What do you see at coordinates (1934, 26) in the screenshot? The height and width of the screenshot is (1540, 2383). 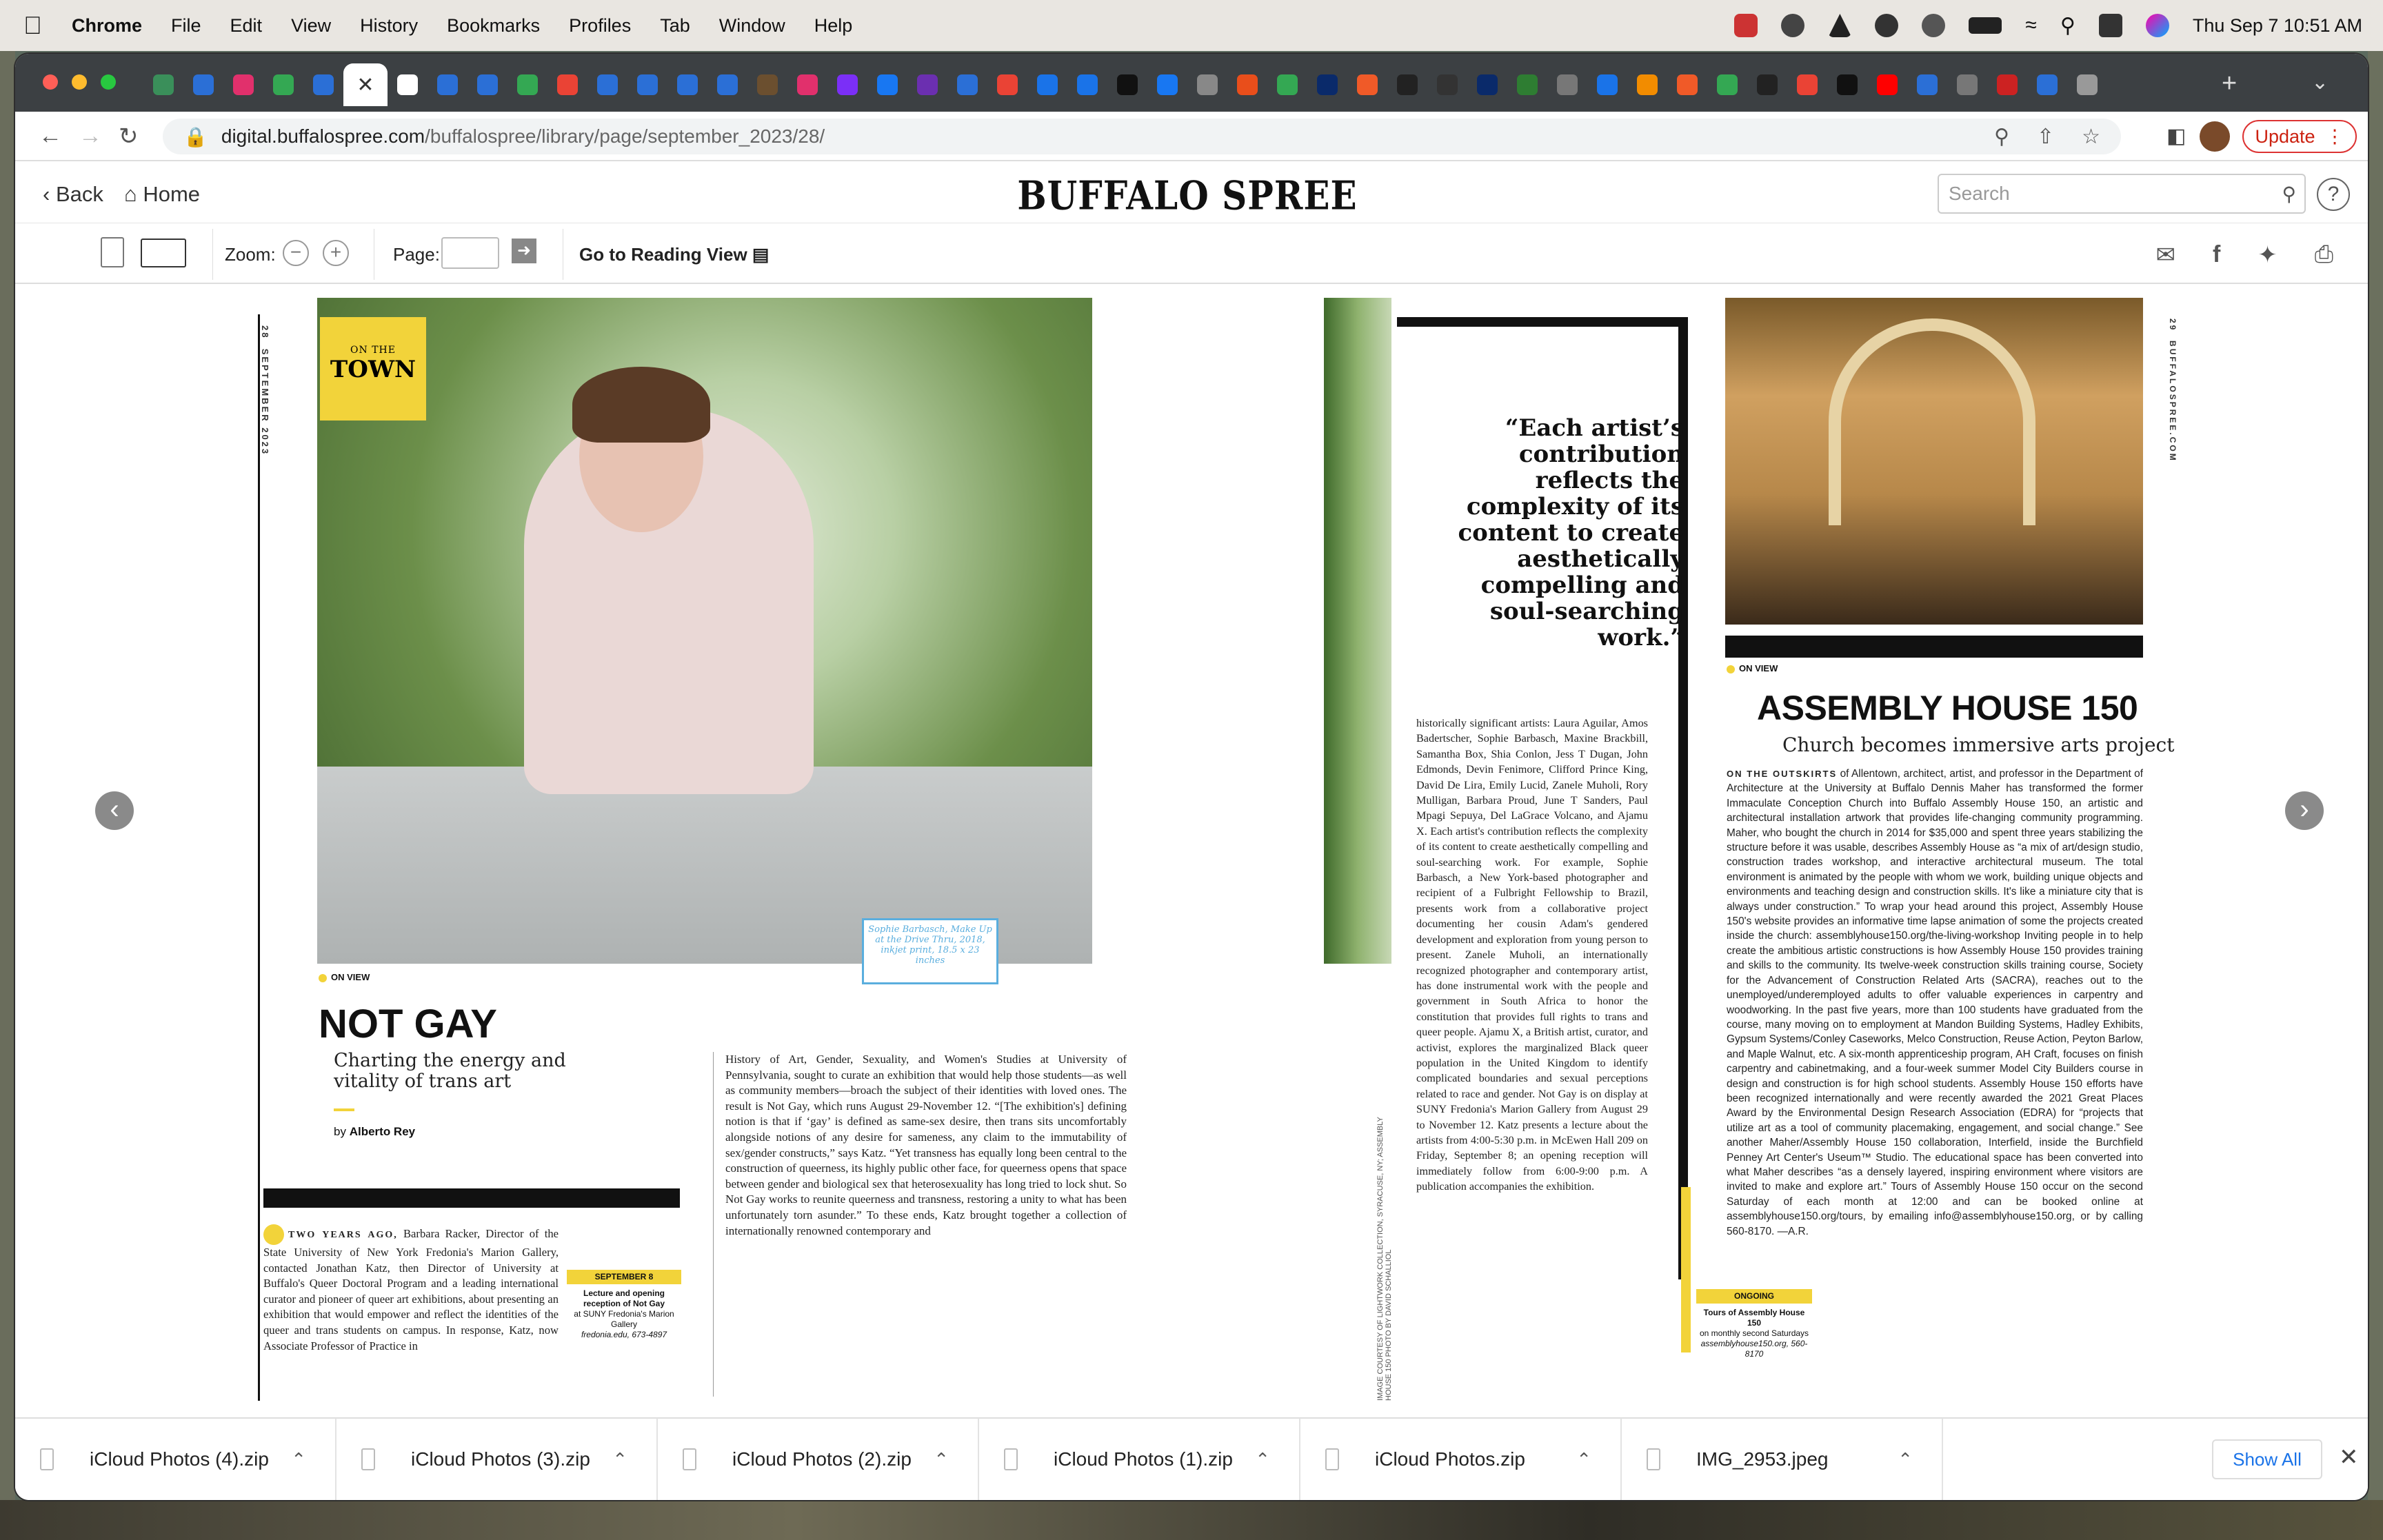 I see `time-machine-icon` at bounding box center [1934, 26].